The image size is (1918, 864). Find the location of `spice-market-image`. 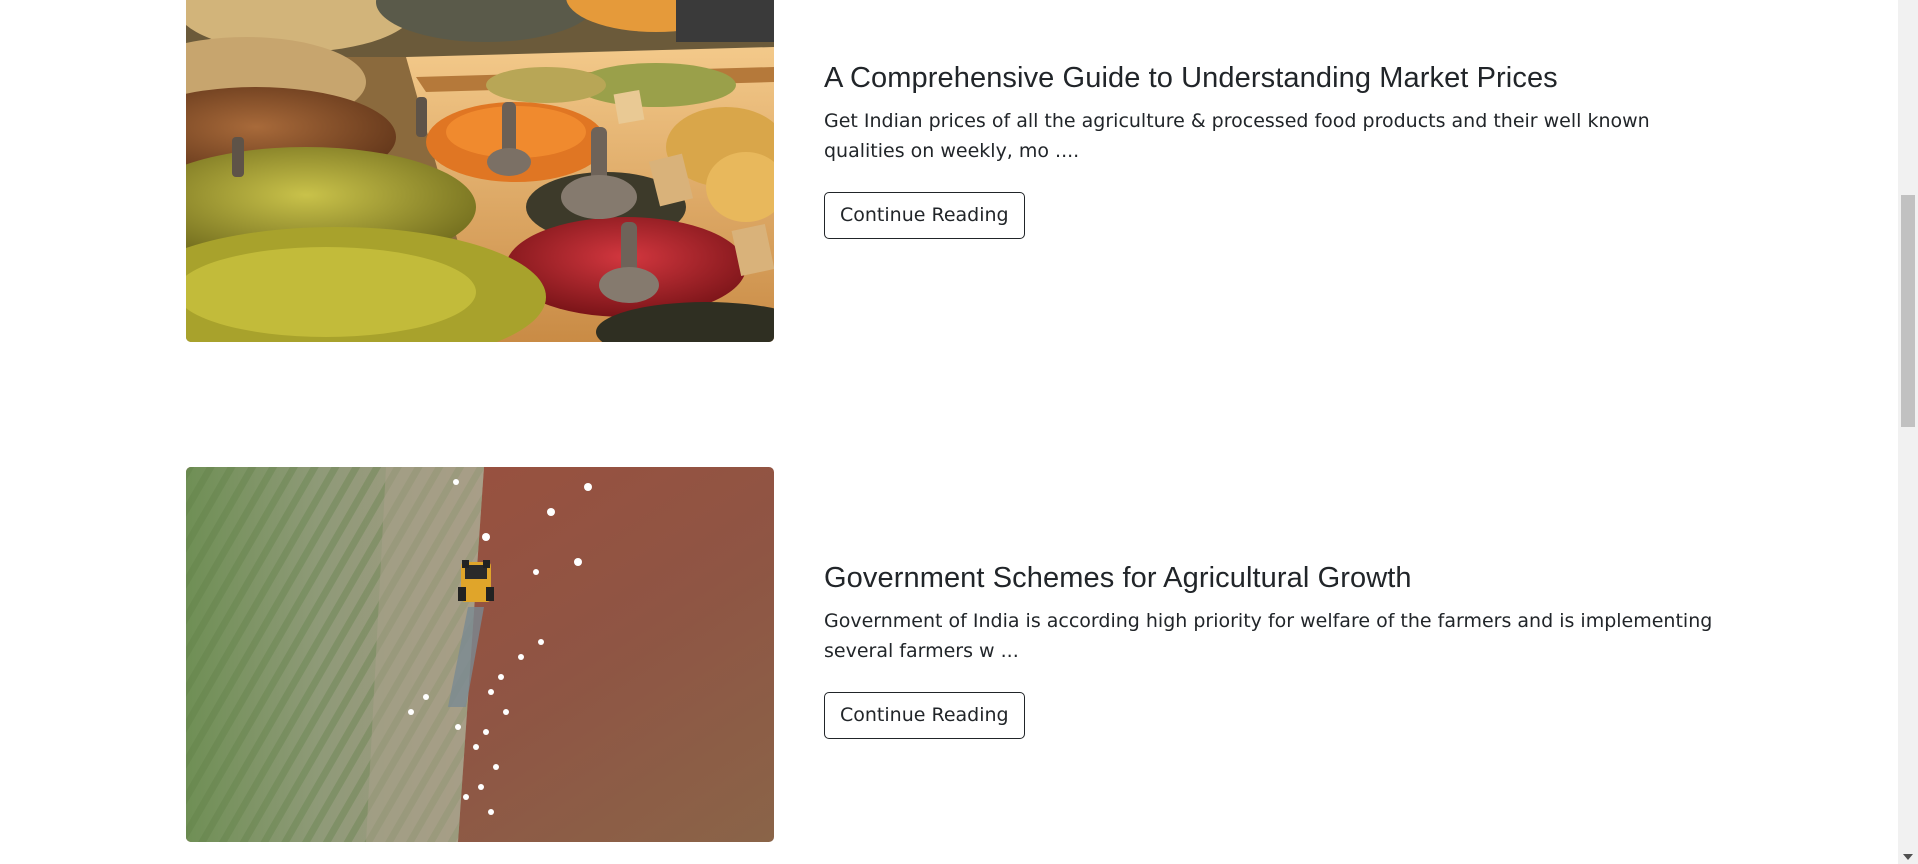

spice-market-image is located at coordinates (480, 171).